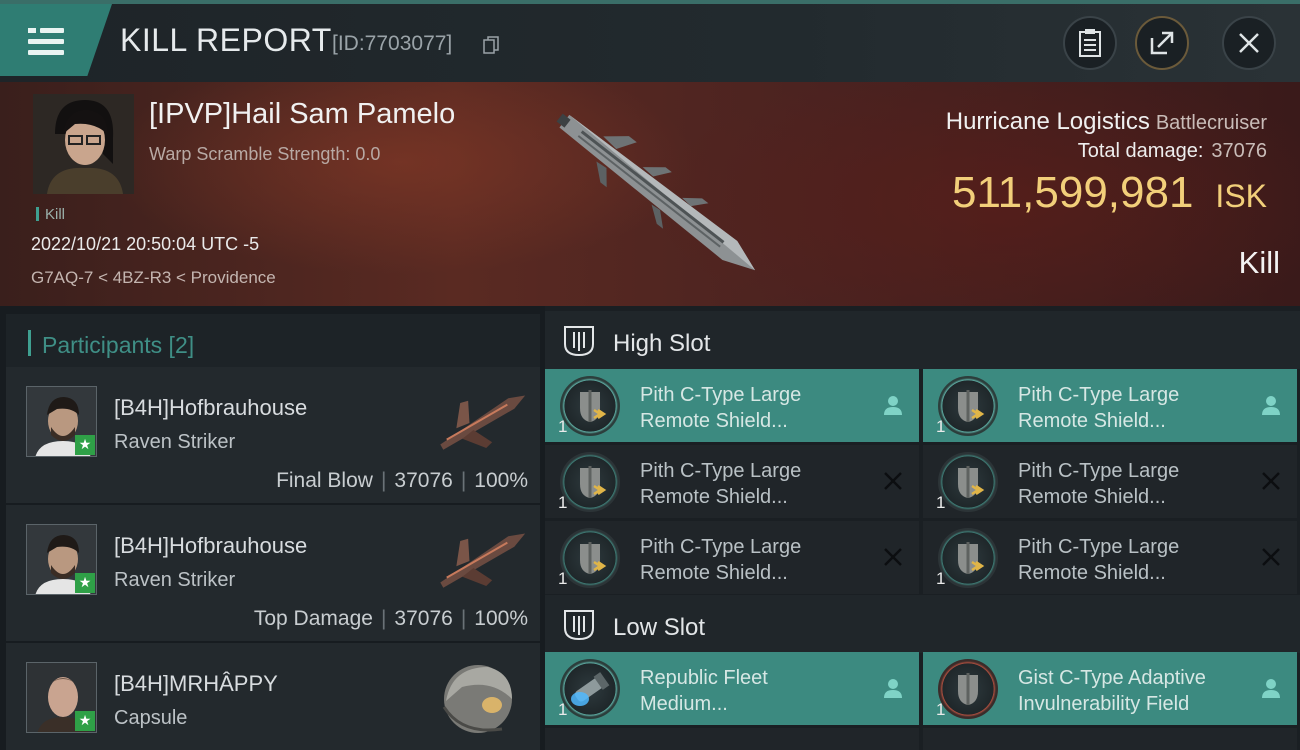 Image resolution: width=1300 pixels, height=750 pixels. Describe the element at coordinates (265, 154) in the screenshot. I see `warp-scramble-strength: Warp Scramble Strength: 0.0` at that location.